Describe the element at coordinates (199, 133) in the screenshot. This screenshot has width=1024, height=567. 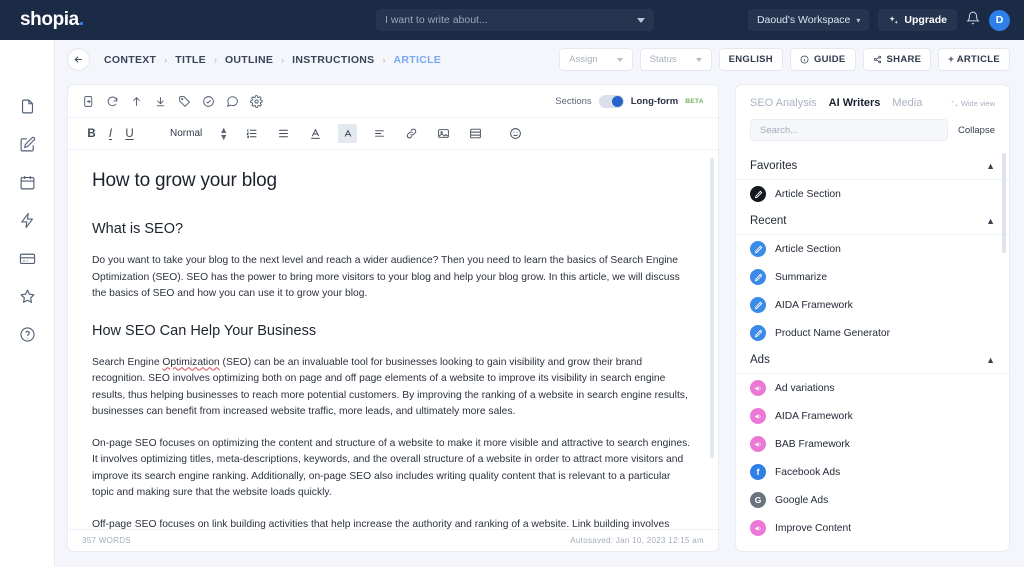
I see `paragraph-style-dropdown: Normal ▲ ▼` at that location.